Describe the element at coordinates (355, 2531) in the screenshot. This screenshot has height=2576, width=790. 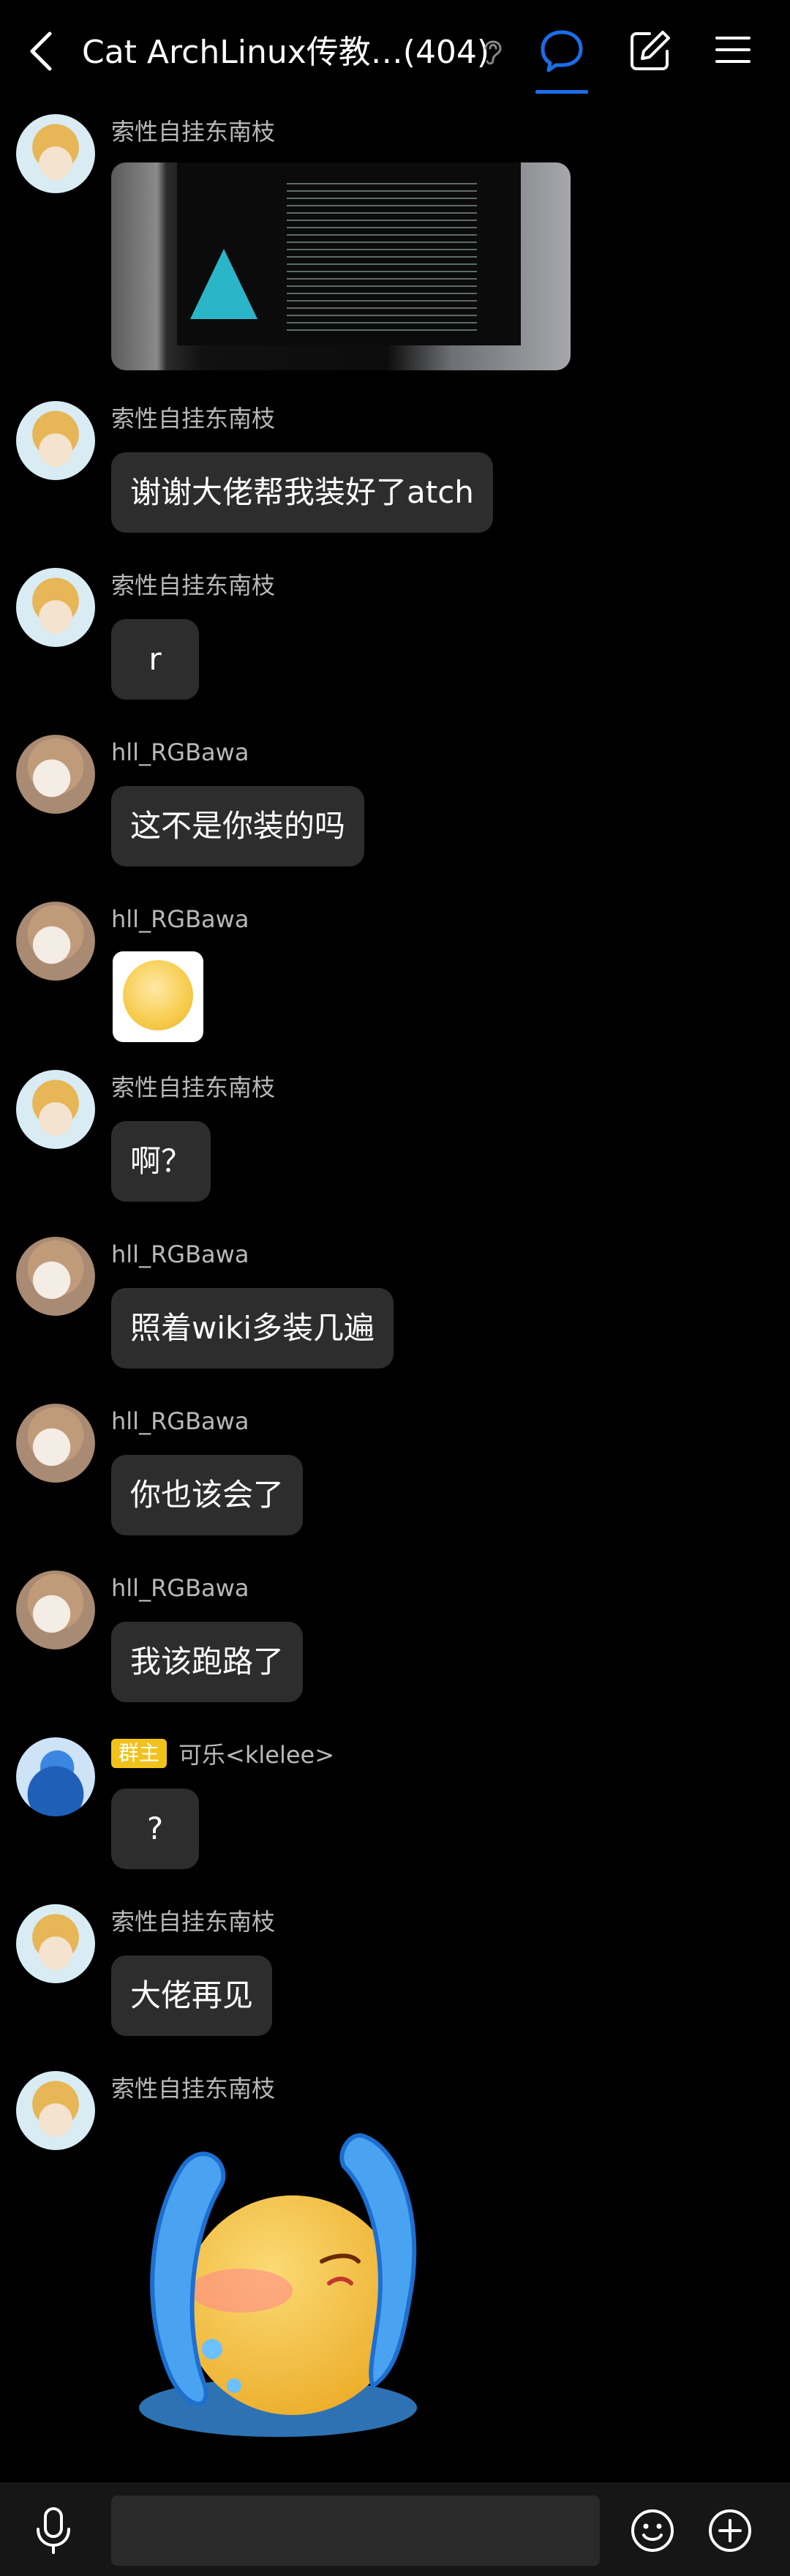
I see `message-input` at that location.